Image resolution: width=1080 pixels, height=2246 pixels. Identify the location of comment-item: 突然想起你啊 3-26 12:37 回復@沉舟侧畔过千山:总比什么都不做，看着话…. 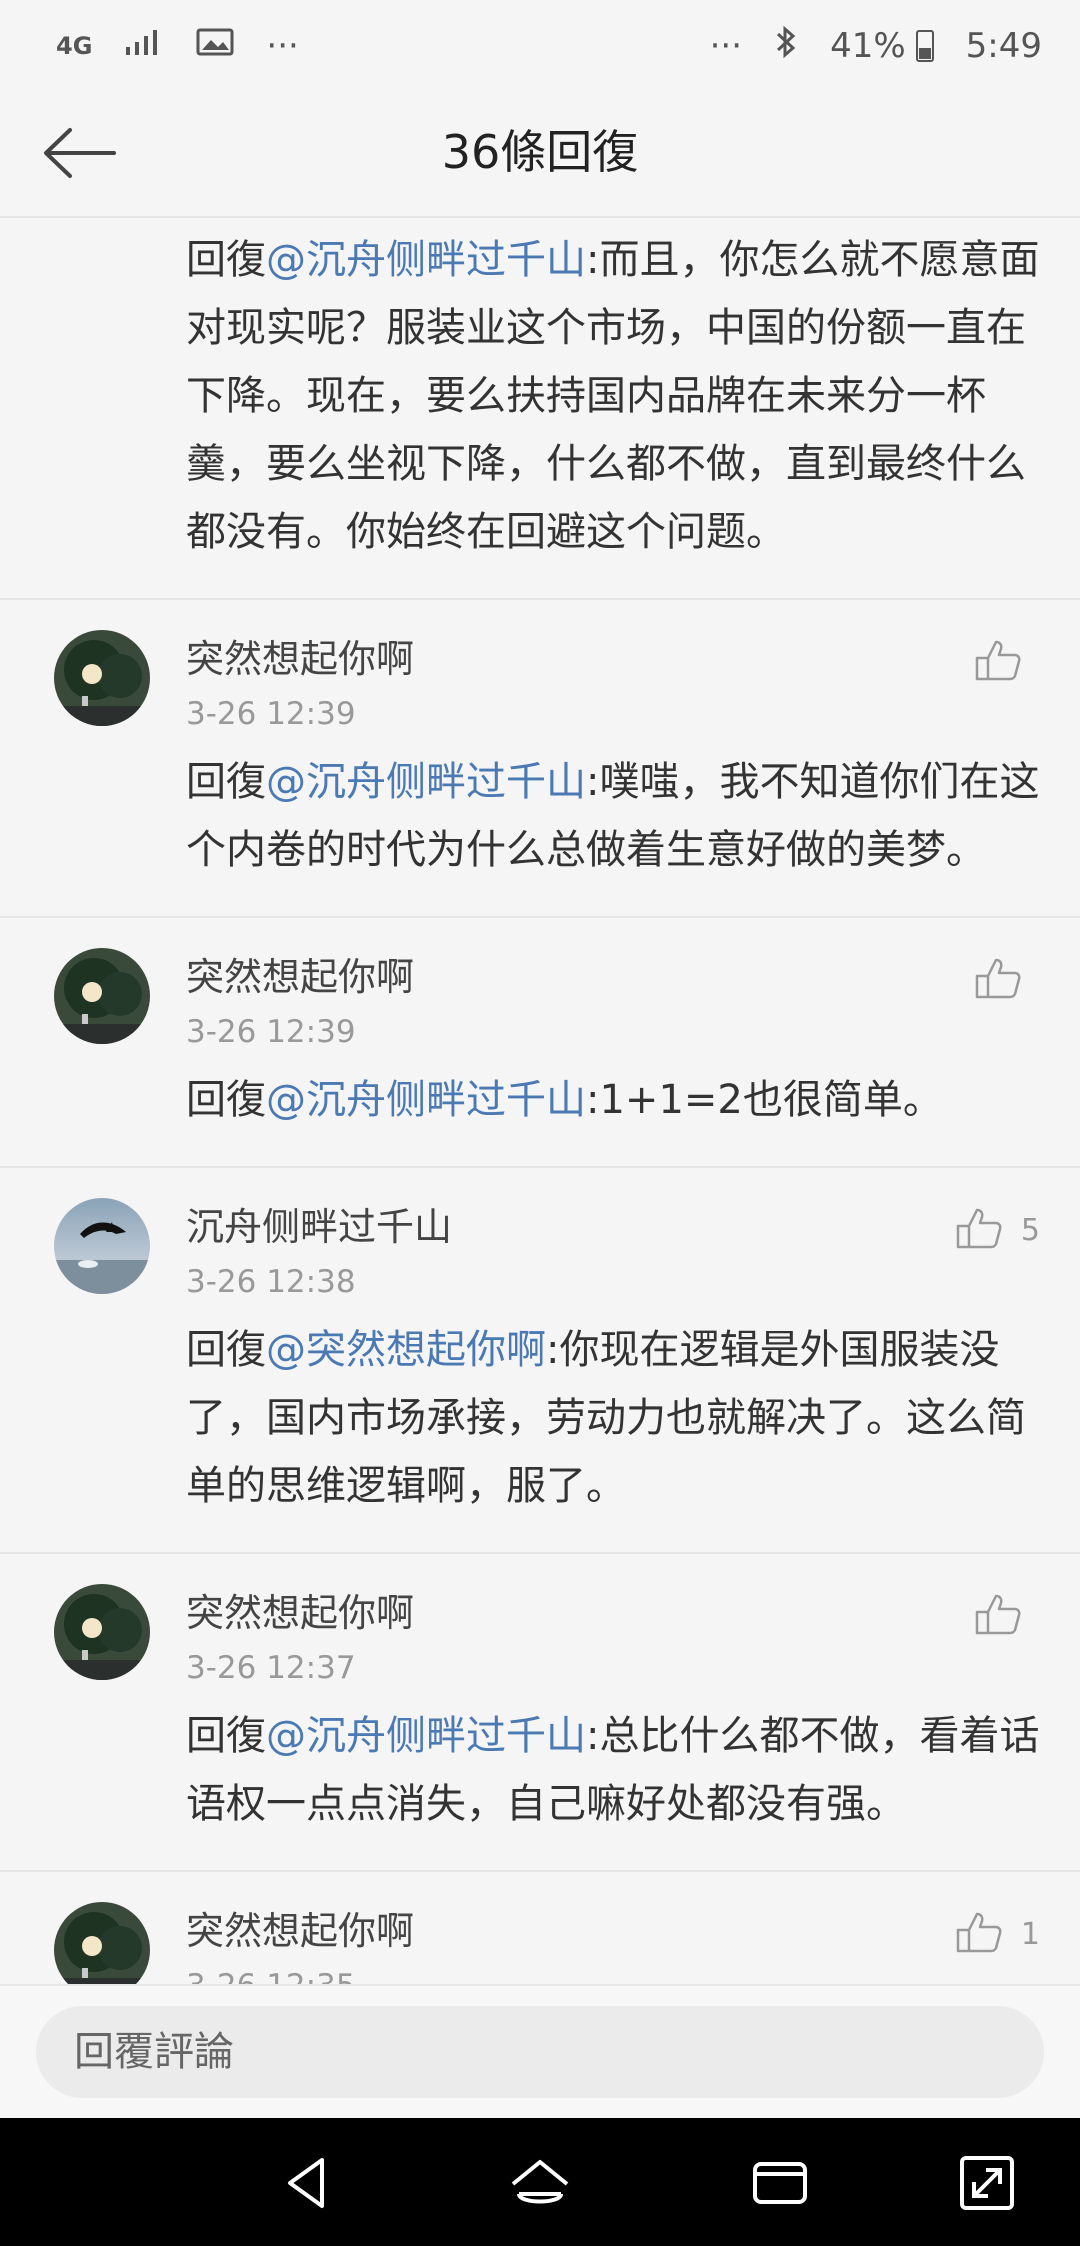
(540, 1713).